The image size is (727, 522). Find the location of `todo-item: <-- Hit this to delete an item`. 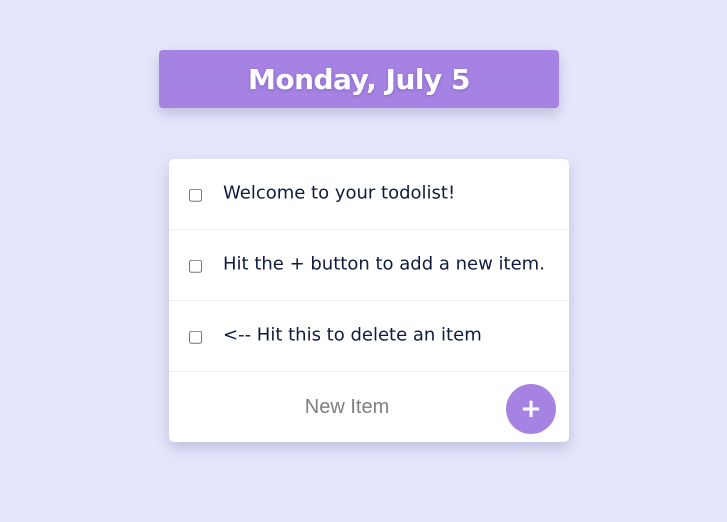

todo-item: <-- Hit this to delete an item is located at coordinates (369, 336).